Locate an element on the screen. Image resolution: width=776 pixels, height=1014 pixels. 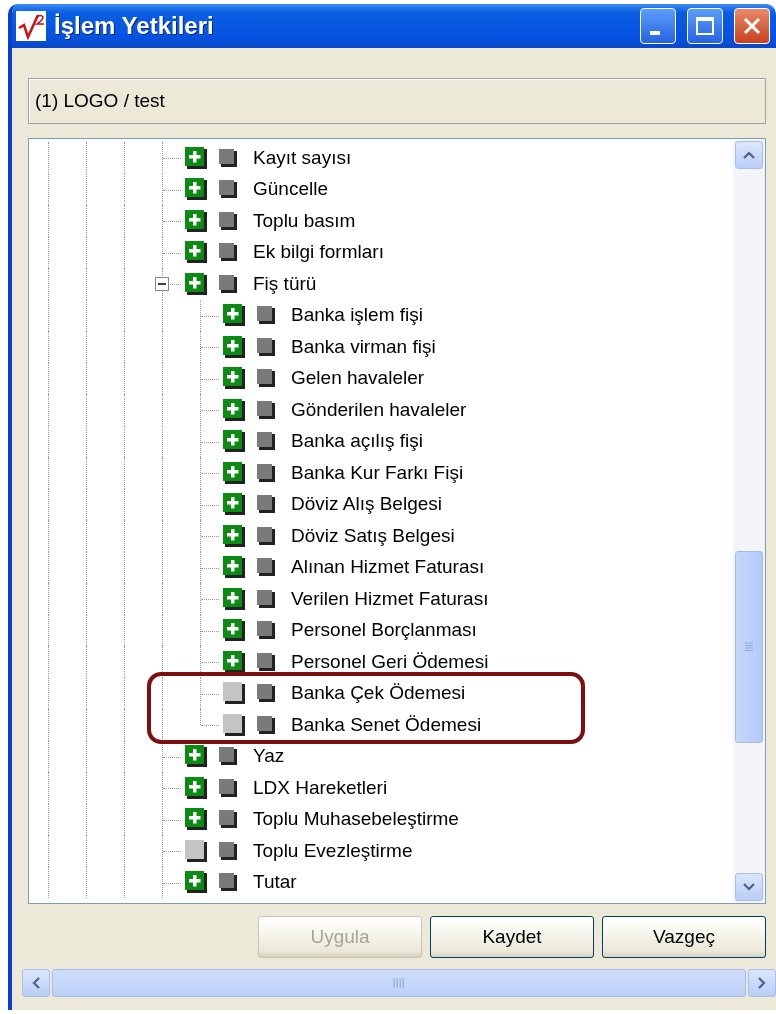
tree-item-label: Ek bilgi formları is located at coordinates (318, 252).